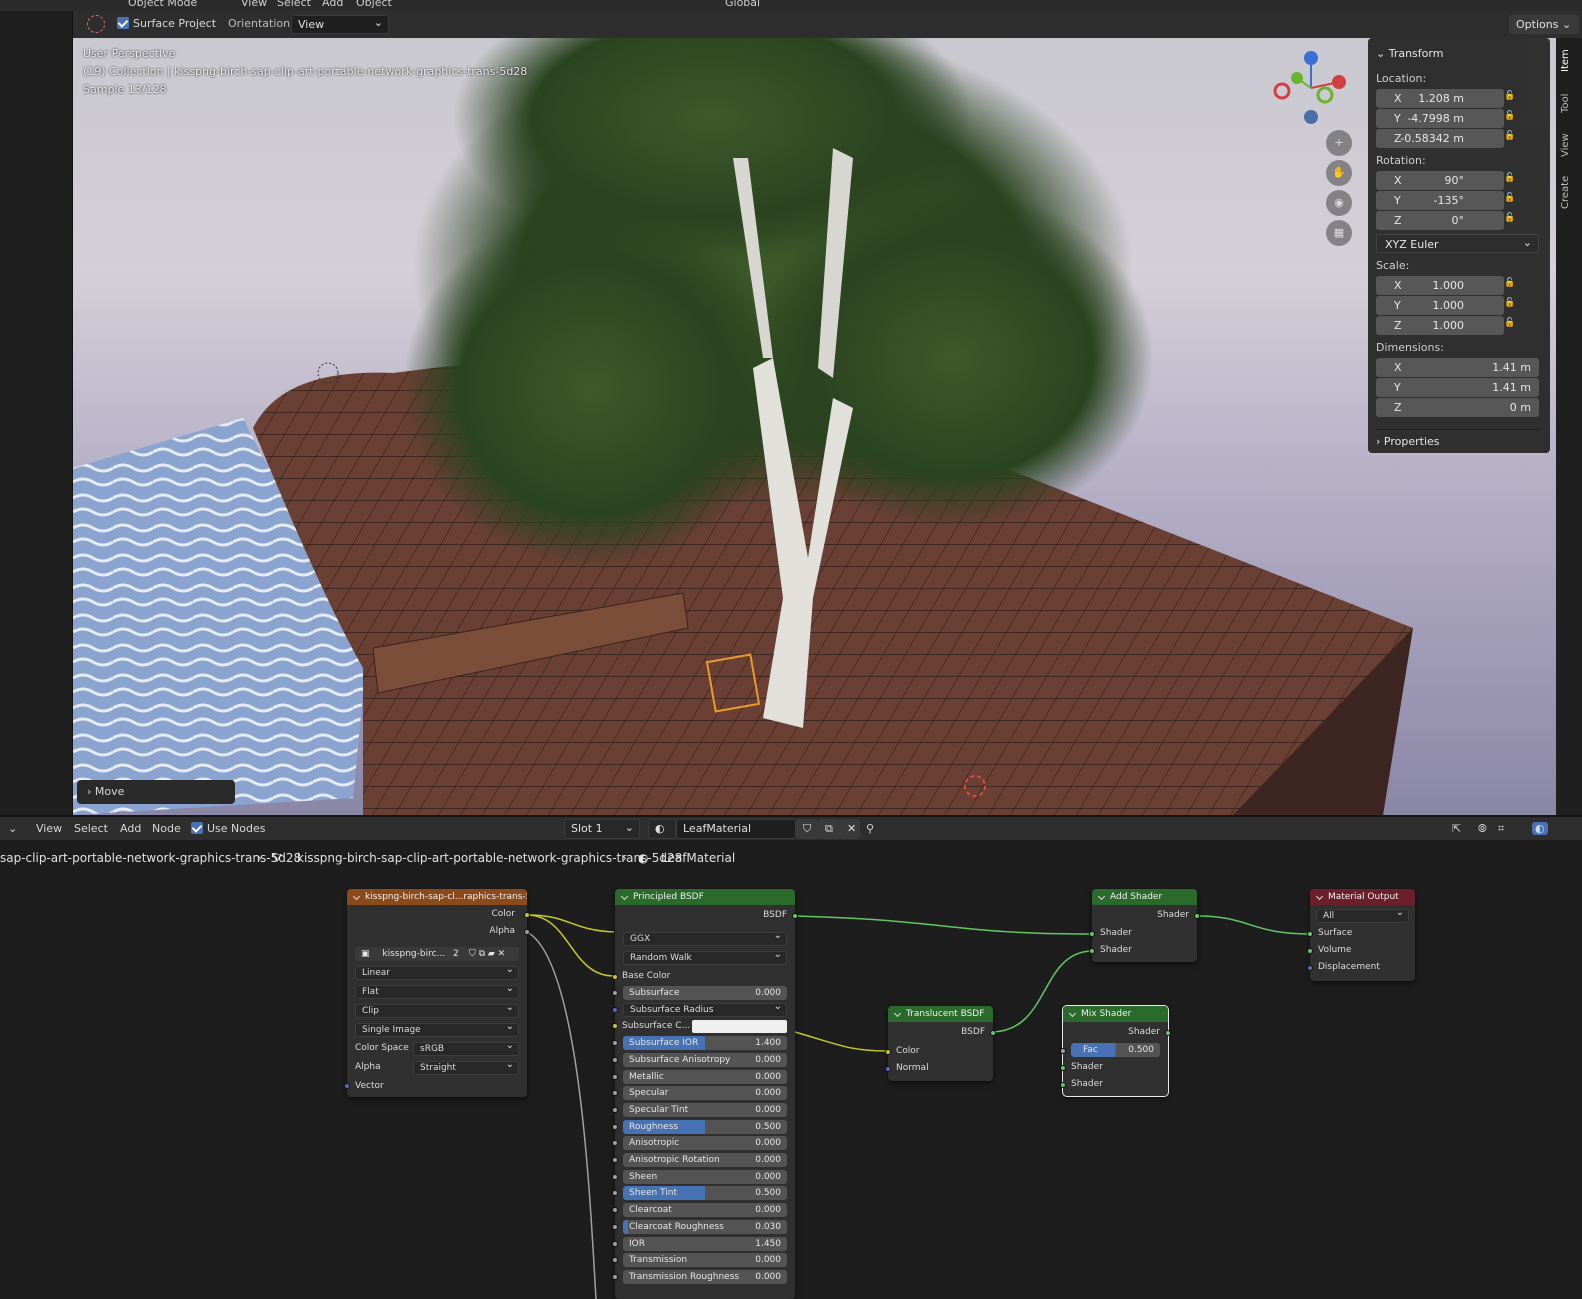 This screenshot has width=1582, height=1299. What do you see at coordinates (705, 1143) in the screenshot?
I see `field-anisotropic: Anisotropic 0.000` at bounding box center [705, 1143].